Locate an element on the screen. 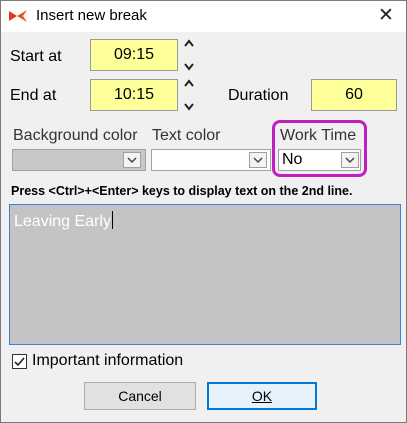 The height and width of the screenshot is (423, 407). app-icon is located at coordinates (18, 16).